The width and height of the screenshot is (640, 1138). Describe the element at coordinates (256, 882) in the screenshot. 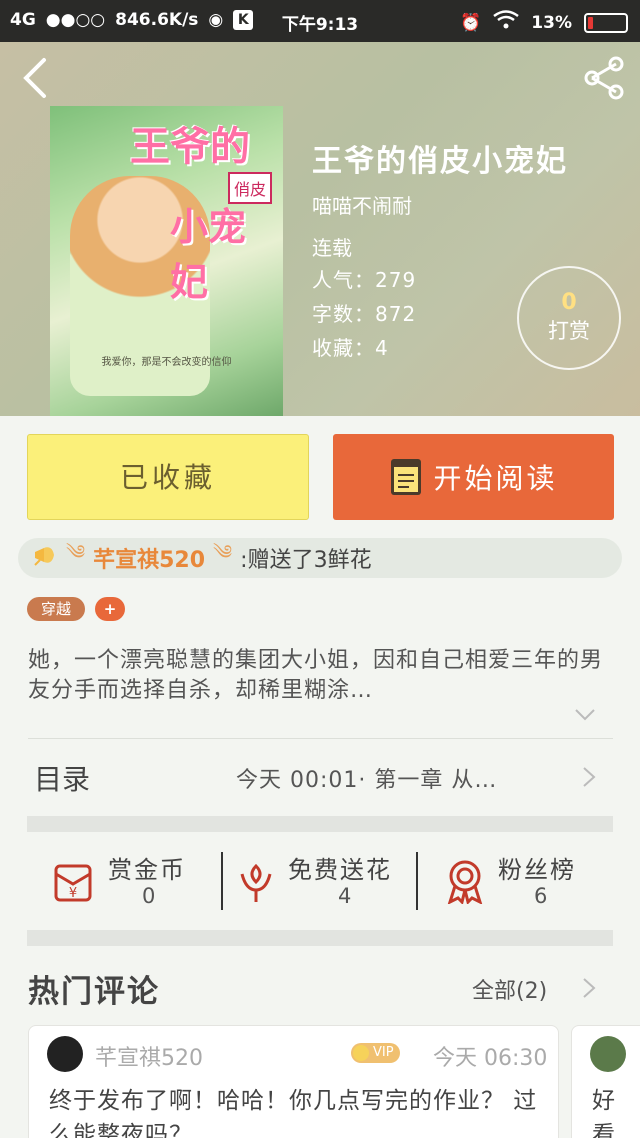

I see `flower-icon` at that location.